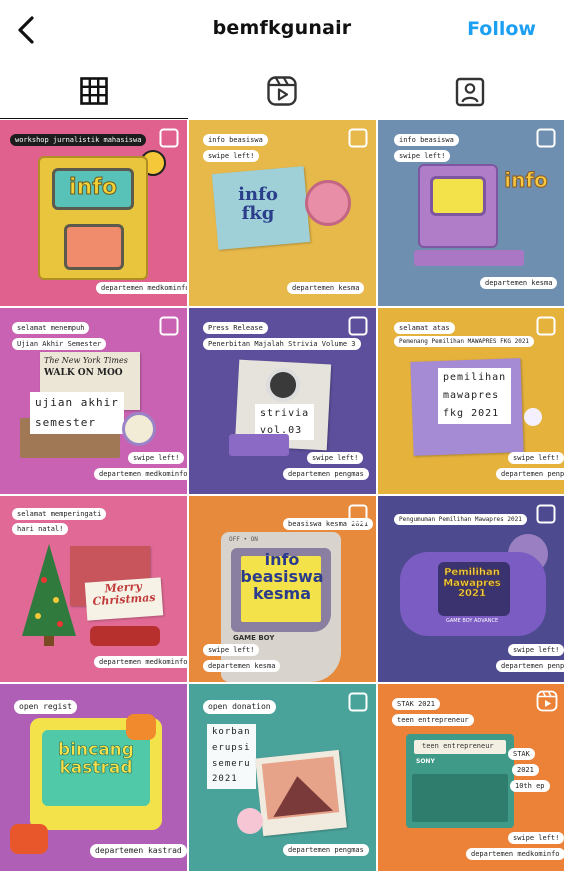 The image size is (564, 871). Describe the element at coordinates (521, 754) in the screenshot. I see `post-12-tag-stak: STAK` at that location.